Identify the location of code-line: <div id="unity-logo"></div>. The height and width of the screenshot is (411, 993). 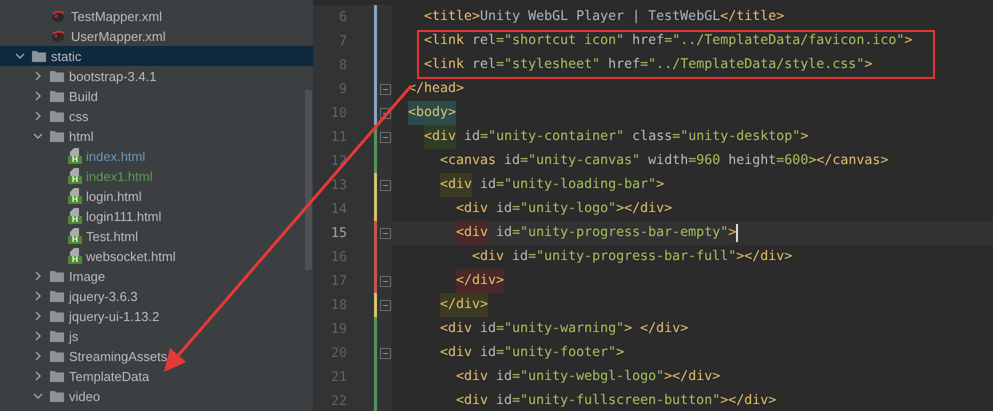
(564, 209).